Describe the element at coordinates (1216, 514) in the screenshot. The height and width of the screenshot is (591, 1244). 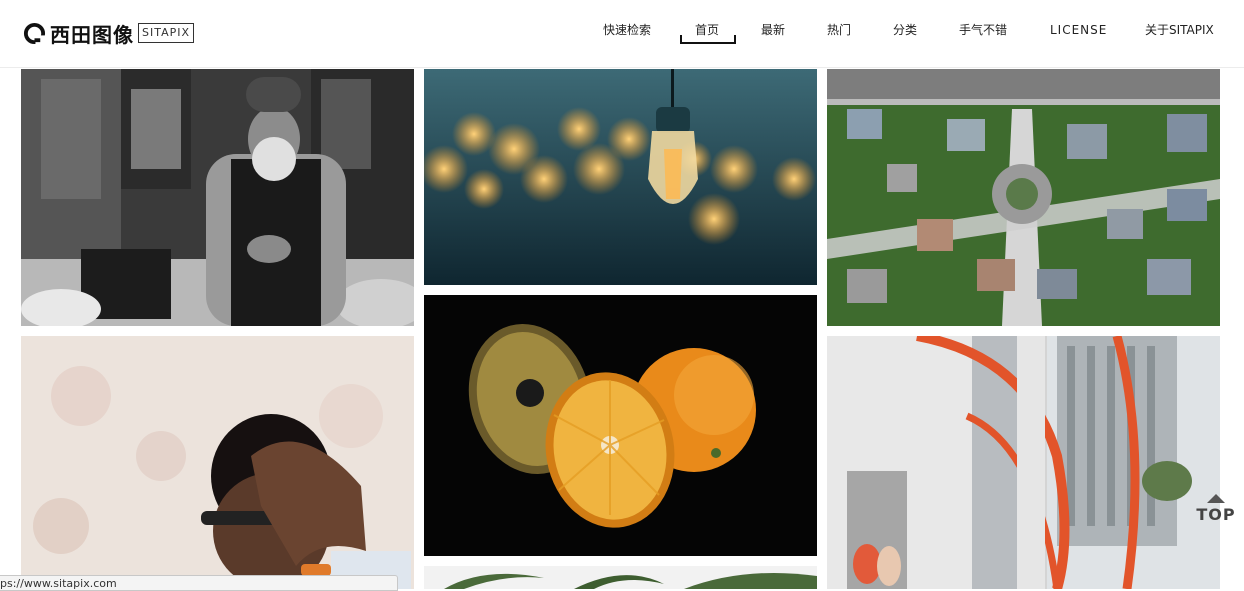
I see `back-to-top-label: TOP` at that location.